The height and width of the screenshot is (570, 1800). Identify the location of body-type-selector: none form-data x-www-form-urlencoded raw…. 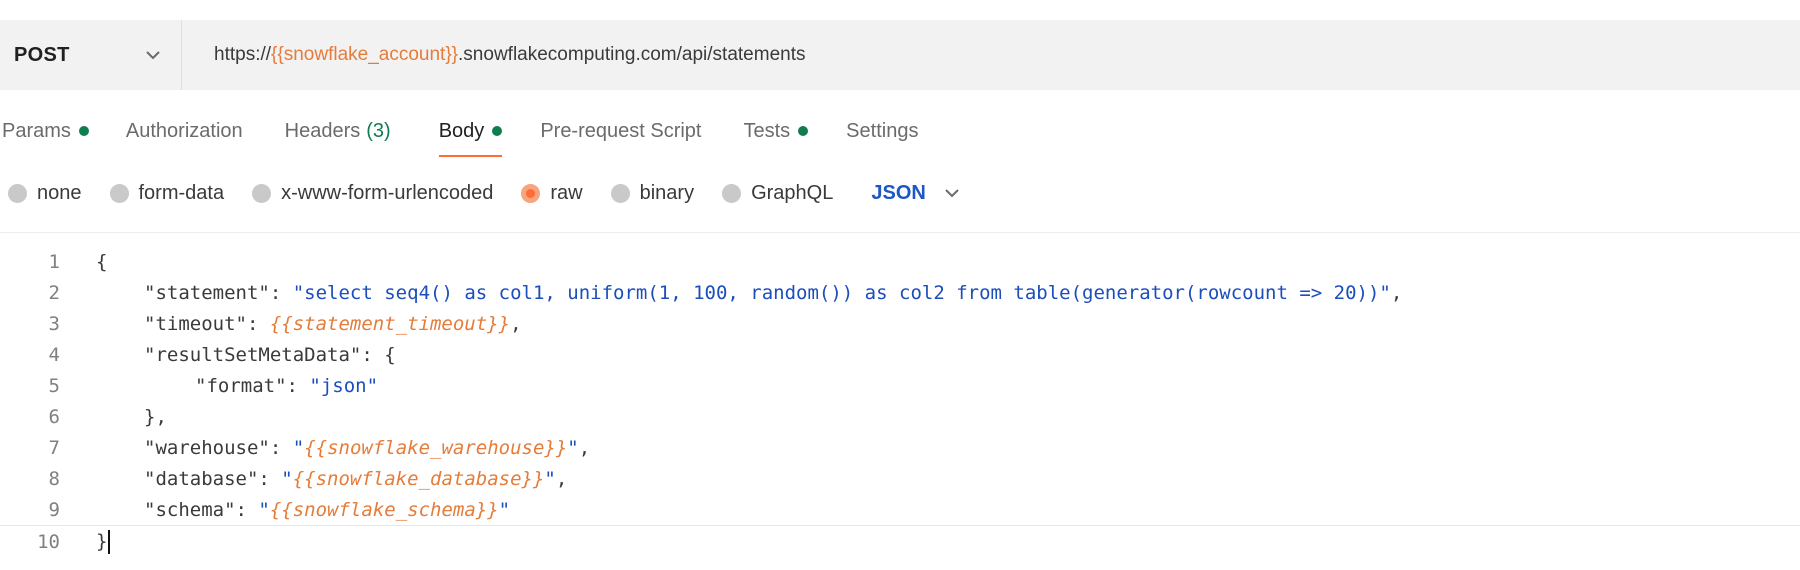
(900, 193).